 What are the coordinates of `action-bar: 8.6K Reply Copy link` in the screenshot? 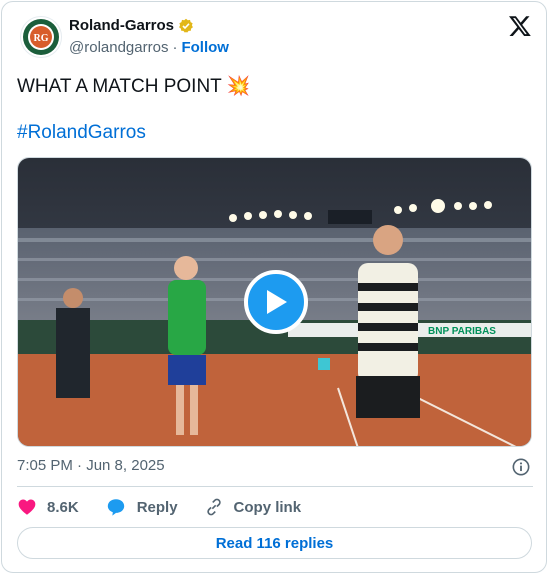 It's located at (172, 507).